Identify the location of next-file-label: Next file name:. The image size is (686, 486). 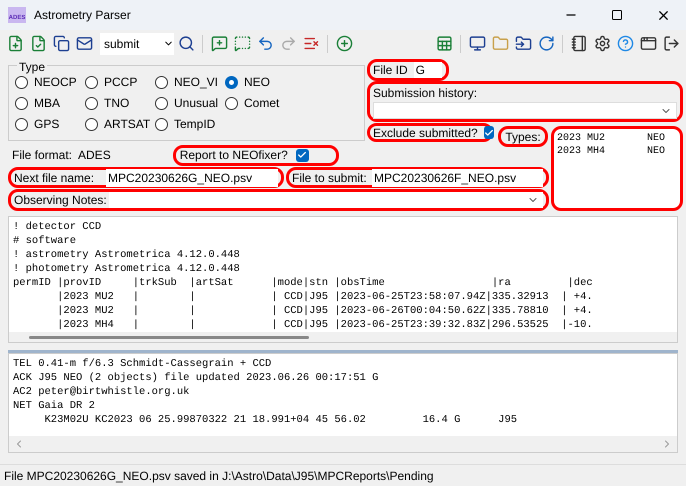
(55, 178).